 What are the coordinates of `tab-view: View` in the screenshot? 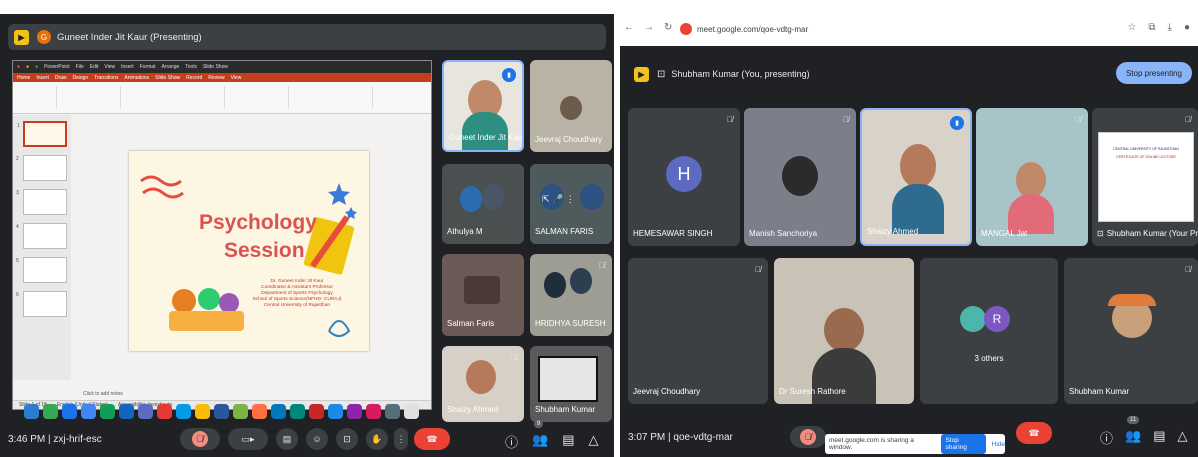 It's located at (236, 78).